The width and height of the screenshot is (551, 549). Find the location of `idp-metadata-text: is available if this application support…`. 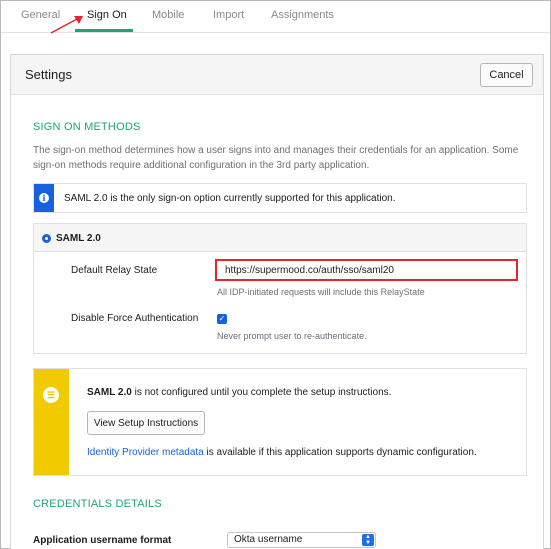

idp-metadata-text: is available if this application support… is located at coordinates (340, 452).